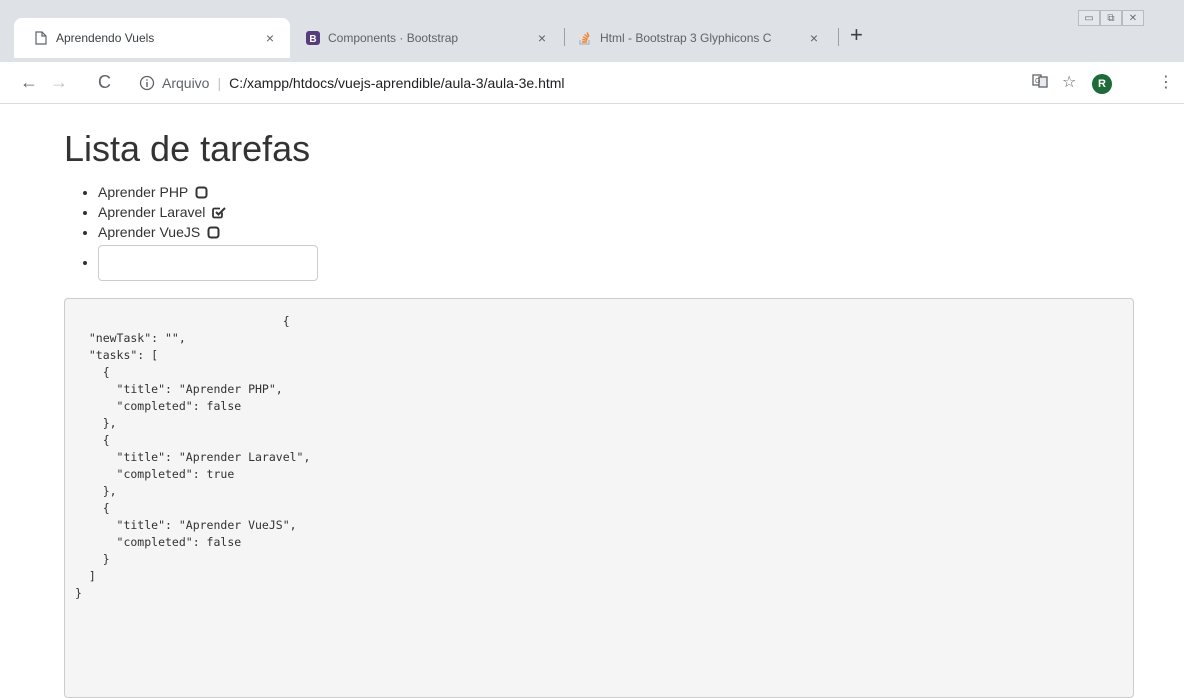 The width and height of the screenshot is (1184, 698). I want to click on page-title: Lista de tarefas, so click(187, 148).